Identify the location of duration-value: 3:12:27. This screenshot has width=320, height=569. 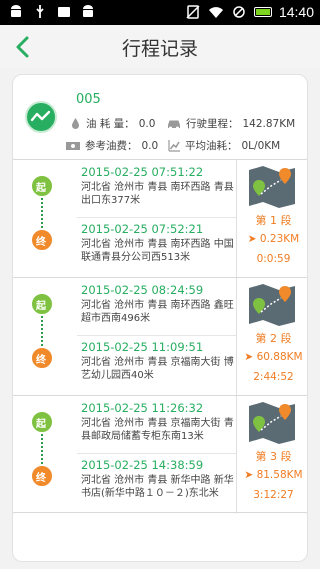
(273, 495).